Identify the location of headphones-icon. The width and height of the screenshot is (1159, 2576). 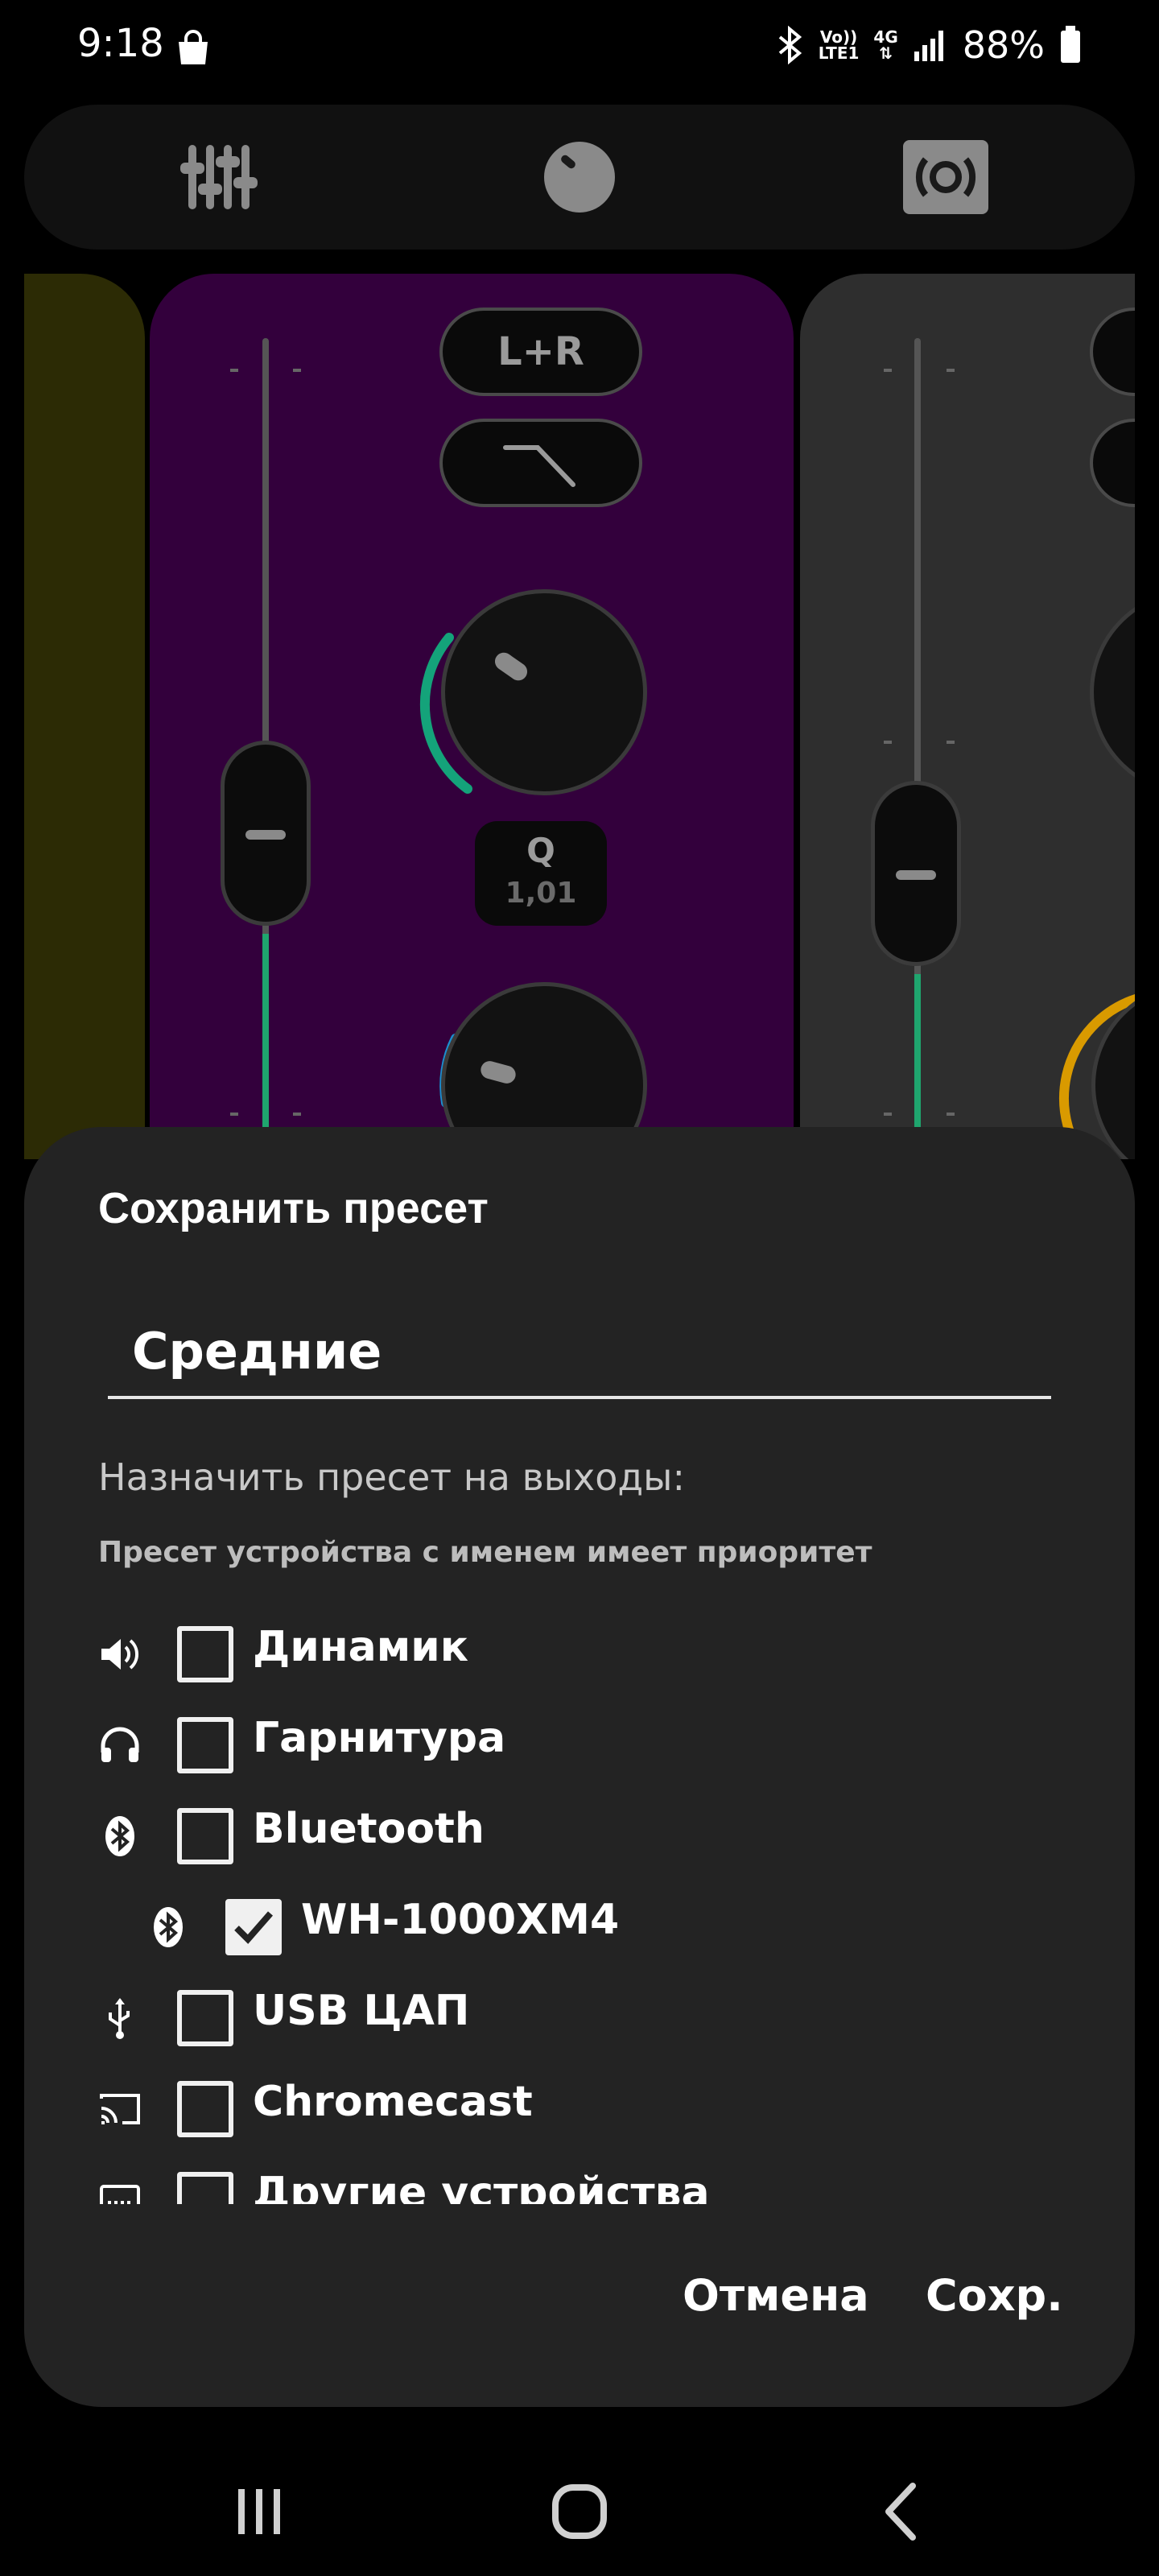
(120, 1744).